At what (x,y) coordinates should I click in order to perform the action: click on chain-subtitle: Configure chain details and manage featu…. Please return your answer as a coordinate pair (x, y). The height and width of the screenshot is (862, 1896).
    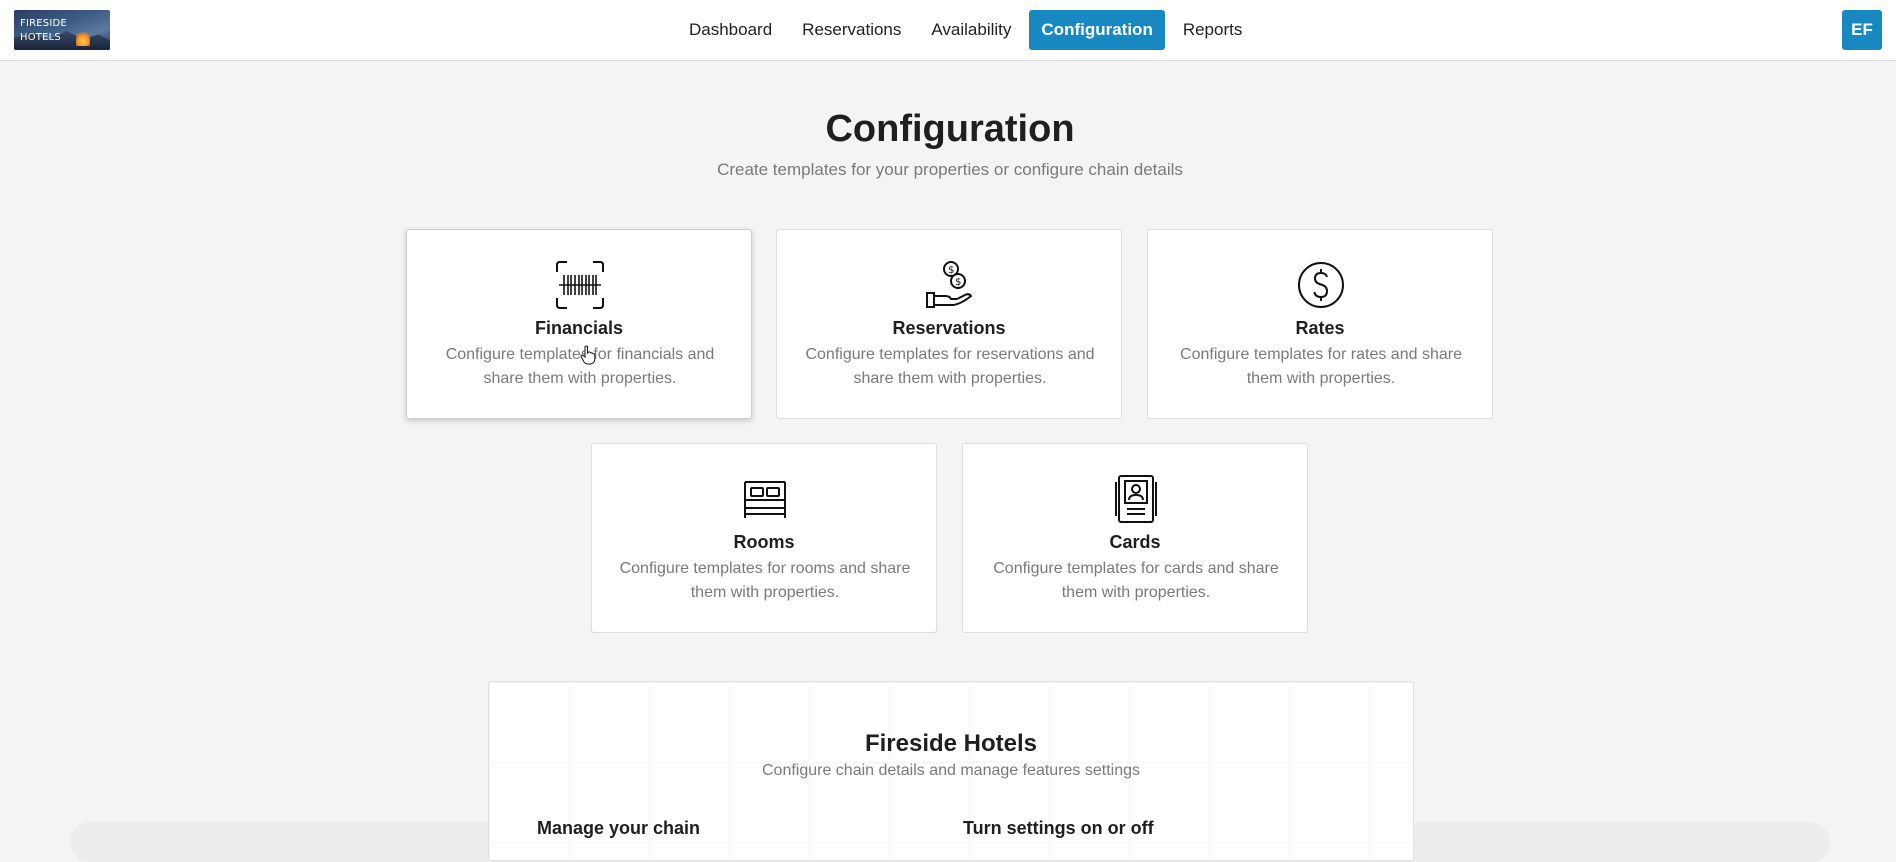
    Looking at the image, I should click on (950, 770).